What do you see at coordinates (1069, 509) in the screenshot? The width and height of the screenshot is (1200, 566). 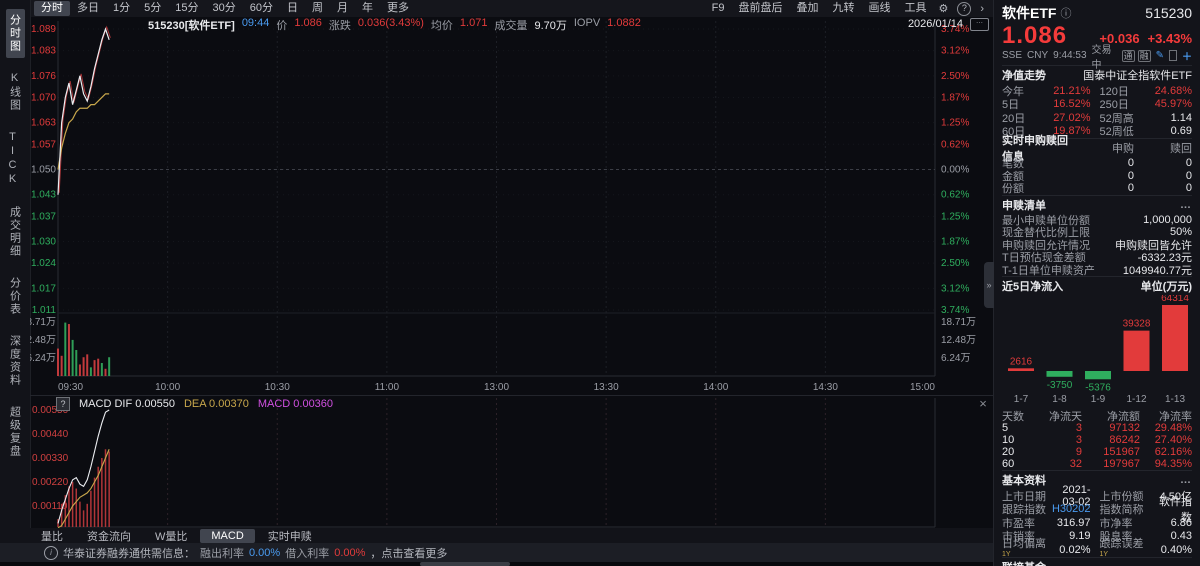 I see `index-code-link: H30202` at bounding box center [1069, 509].